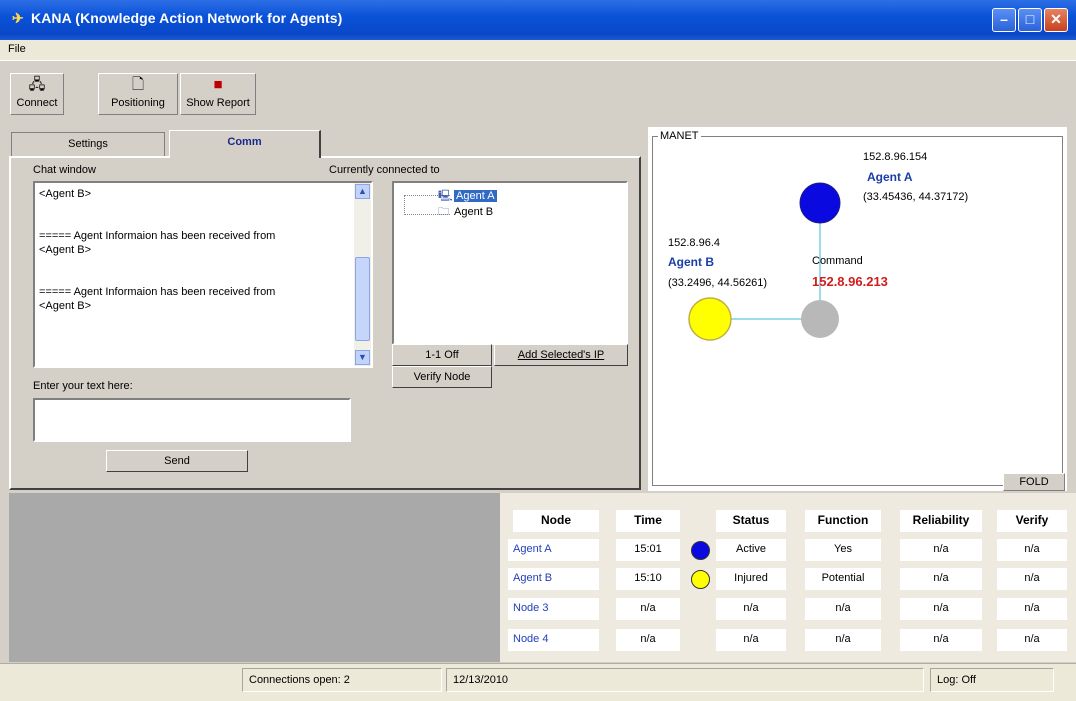  What do you see at coordinates (751, 579) in the screenshot?
I see `row-status: Injured` at bounding box center [751, 579].